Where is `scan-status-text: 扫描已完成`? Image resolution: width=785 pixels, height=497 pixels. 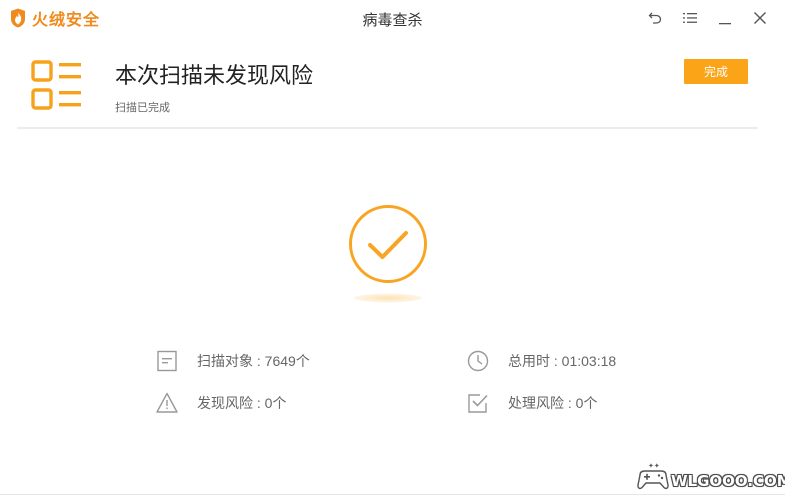 scan-status-text: 扫描已完成 is located at coordinates (142, 108).